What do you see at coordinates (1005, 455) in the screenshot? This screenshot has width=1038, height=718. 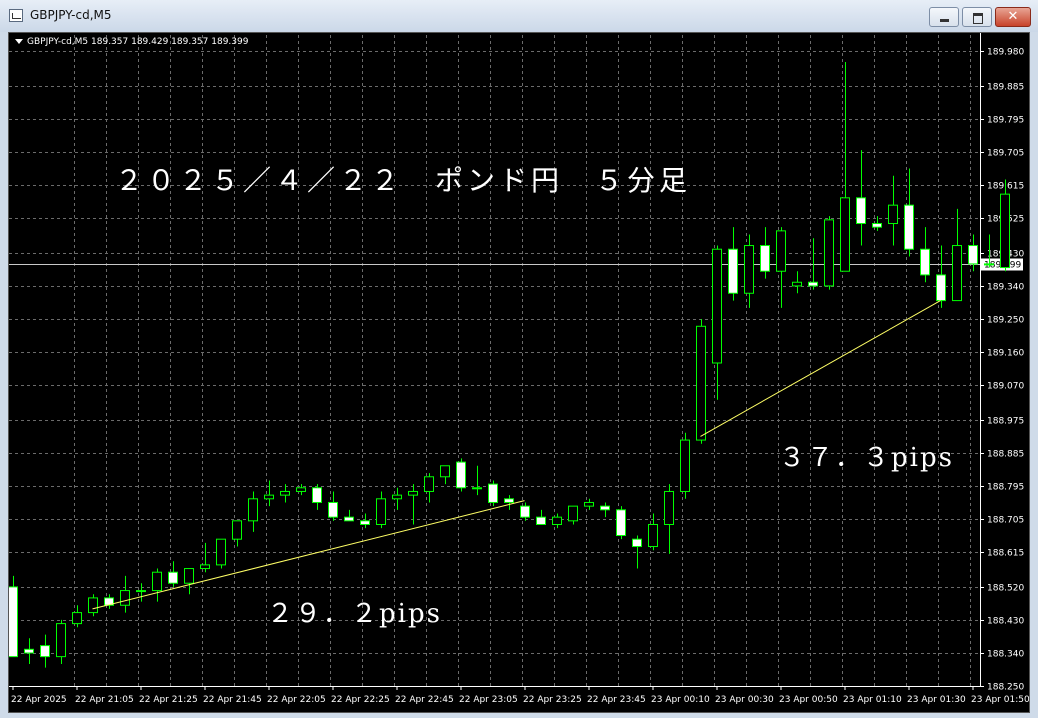 I see `y-axis-label: 188.885` at bounding box center [1005, 455].